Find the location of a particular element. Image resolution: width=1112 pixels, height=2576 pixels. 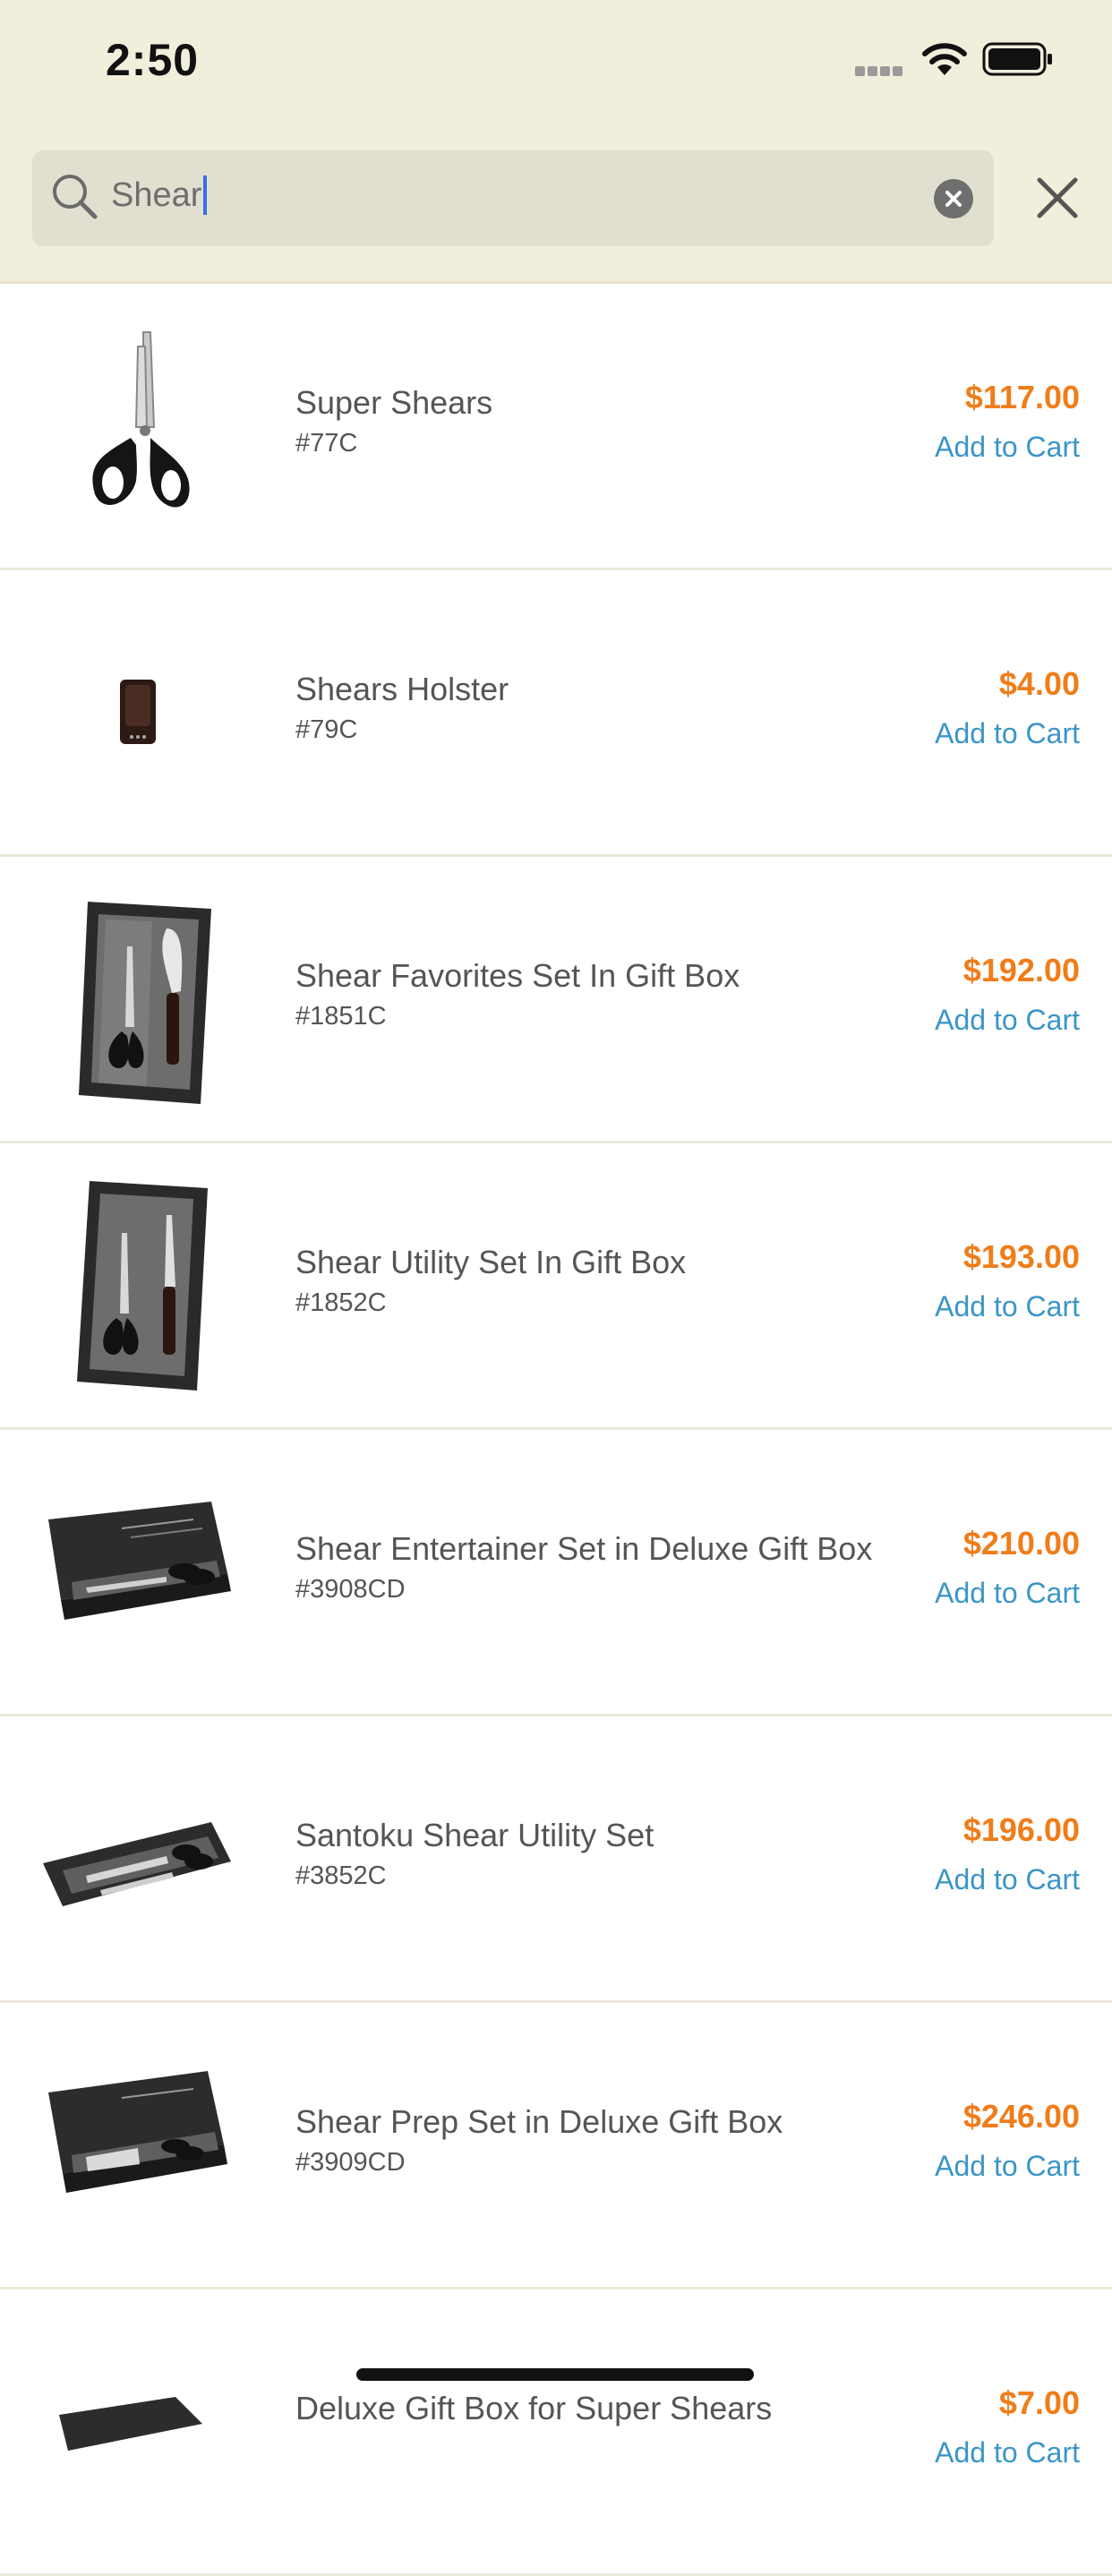

status-time: 2:50 is located at coordinates (153, 60).